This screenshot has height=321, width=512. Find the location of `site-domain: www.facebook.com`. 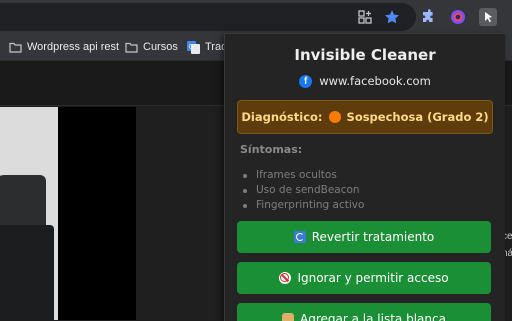

site-domain: www.facebook.com is located at coordinates (375, 81).